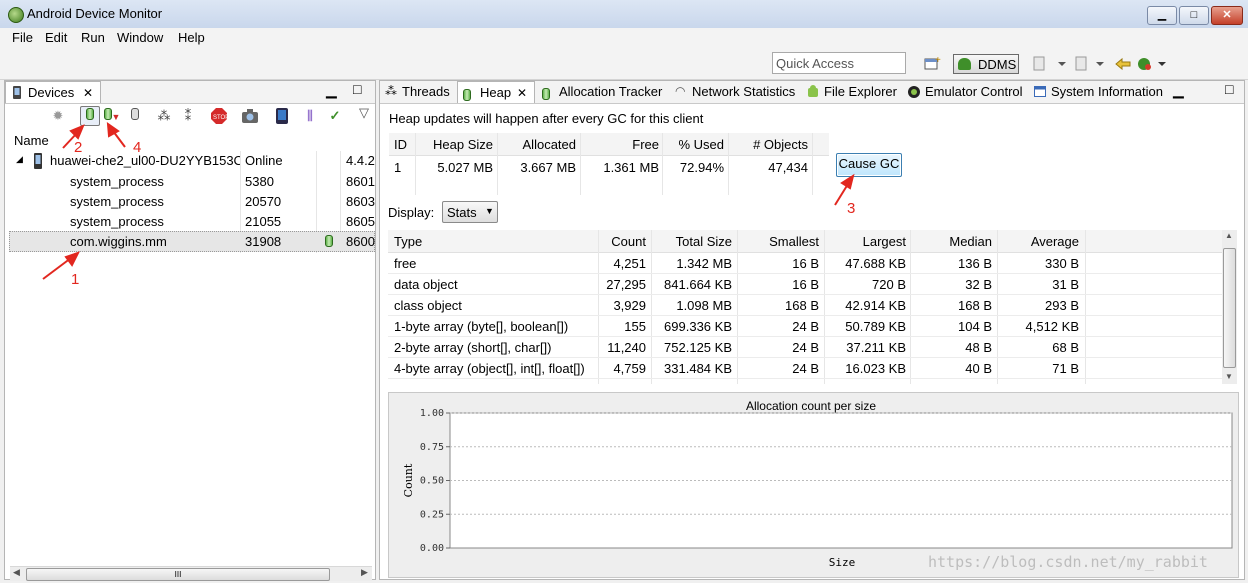 The height and width of the screenshot is (583, 1248). I want to click on stats-cell-largest: 42.914 KB, so click(875, 305).